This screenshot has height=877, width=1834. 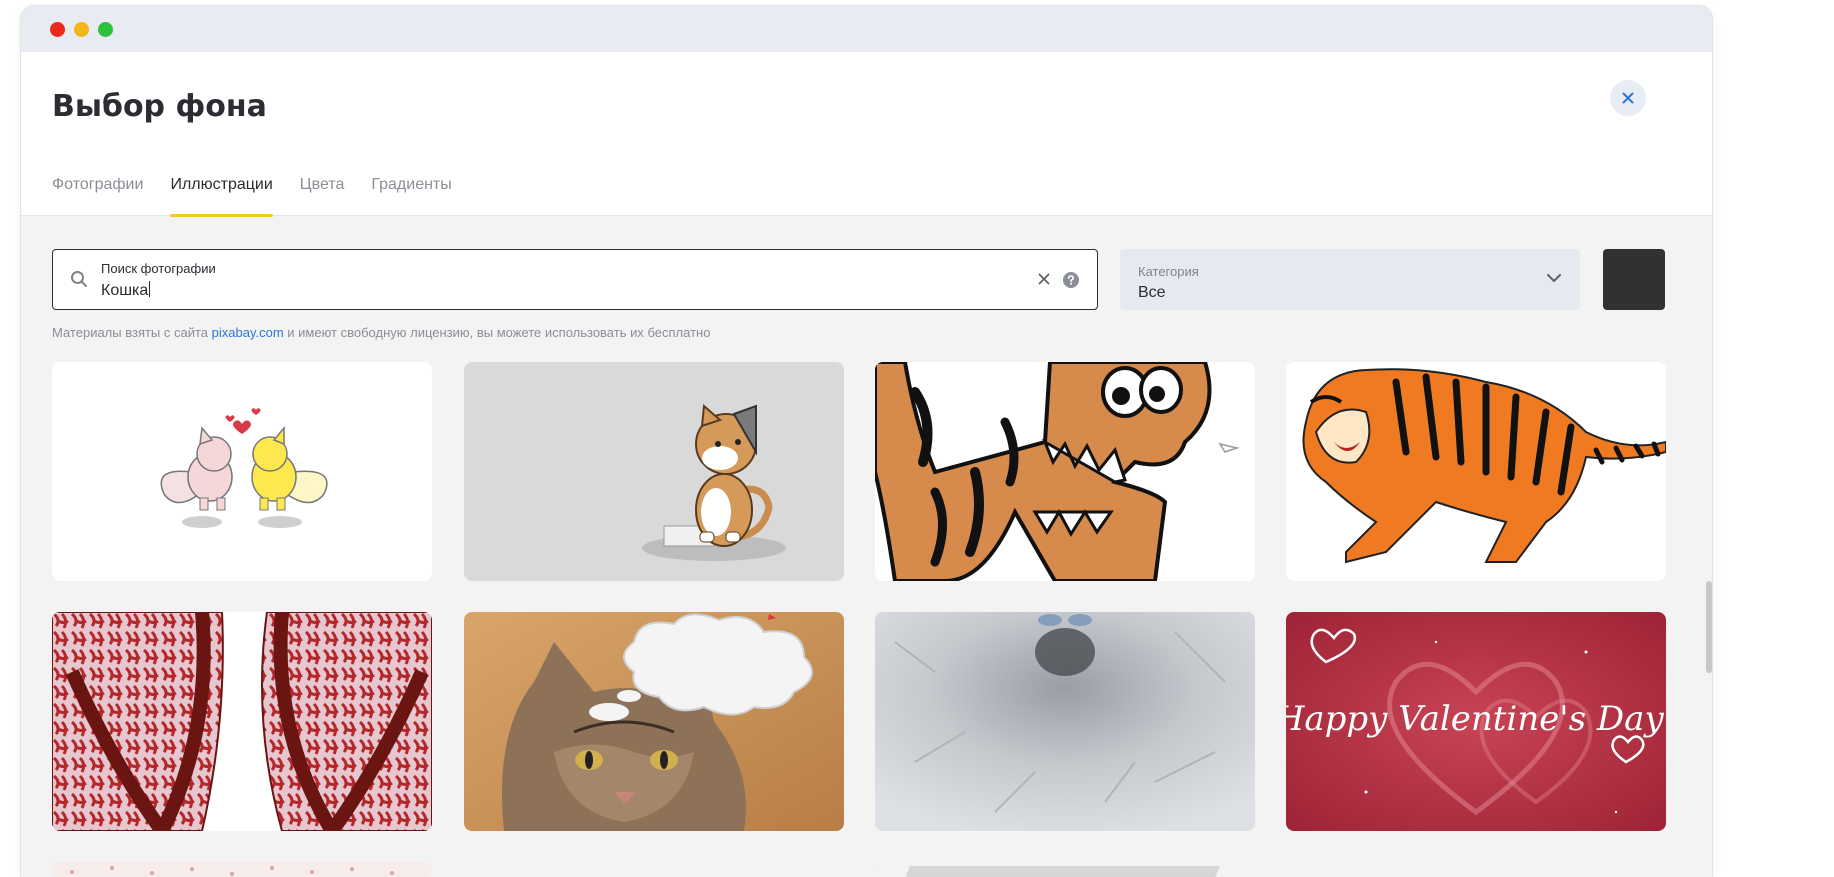 What do you see at coordinates (222, 195) in the screenshot?
I see `tab-illustrations: Иллюстрации` at bounding box center [222, 195].